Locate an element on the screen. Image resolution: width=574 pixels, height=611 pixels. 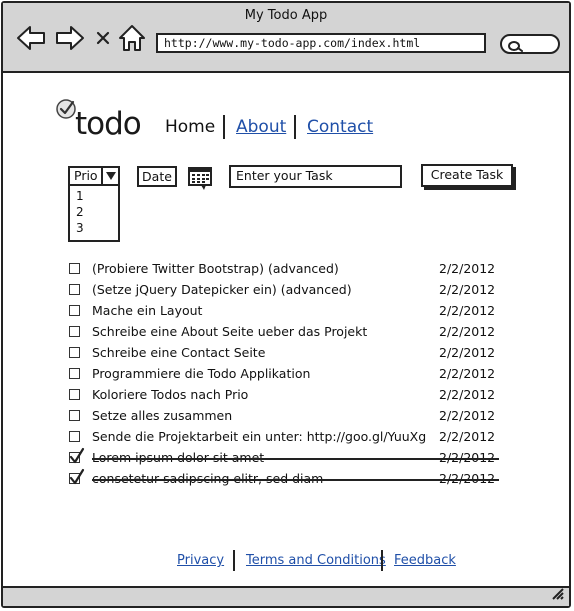
nav-contact-link: Contact is located at coordinates (340, 127).